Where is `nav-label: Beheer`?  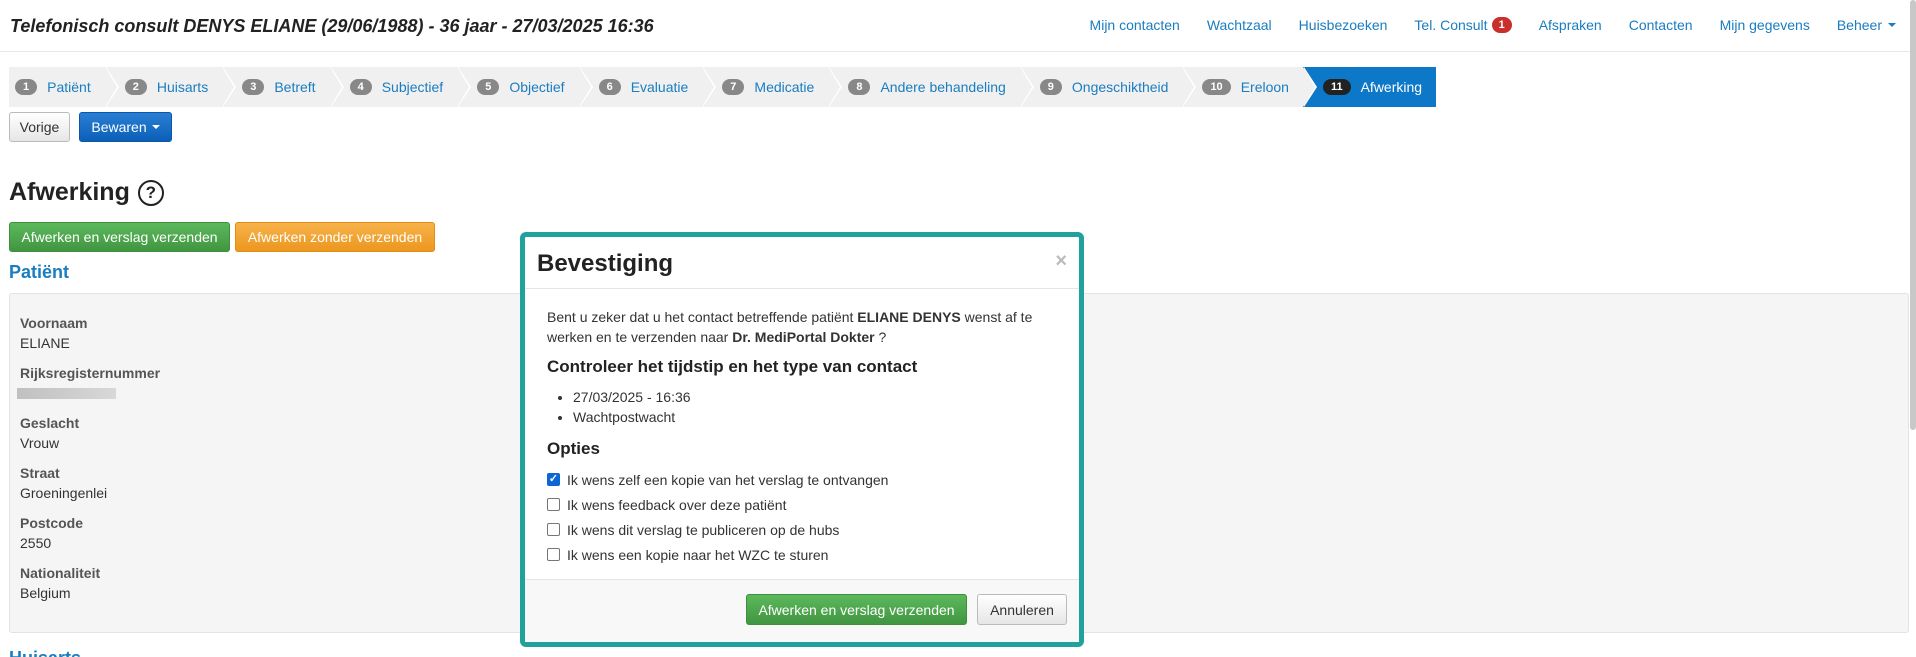
nav-label: Beheer is located at coordinates (1859, 25).